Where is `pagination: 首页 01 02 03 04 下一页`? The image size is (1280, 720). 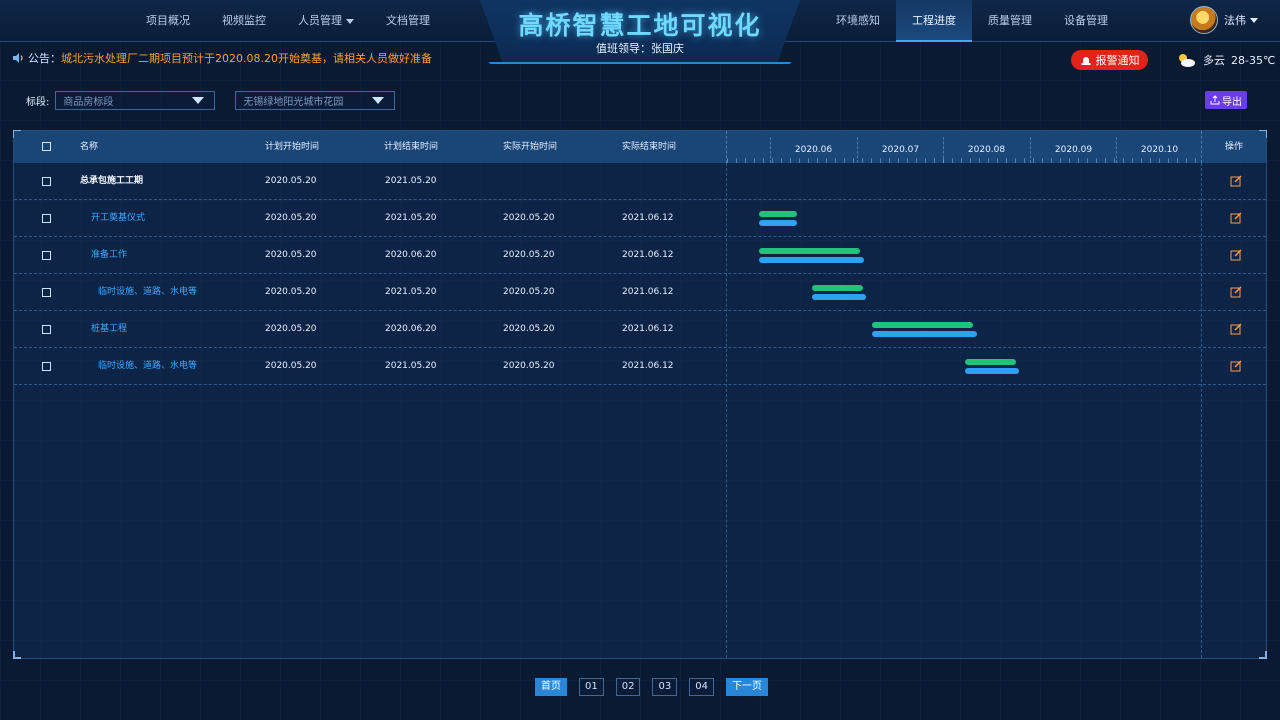 pagination: 首页 01 02 03 04 下一页 is located at coordinates (651, 687).